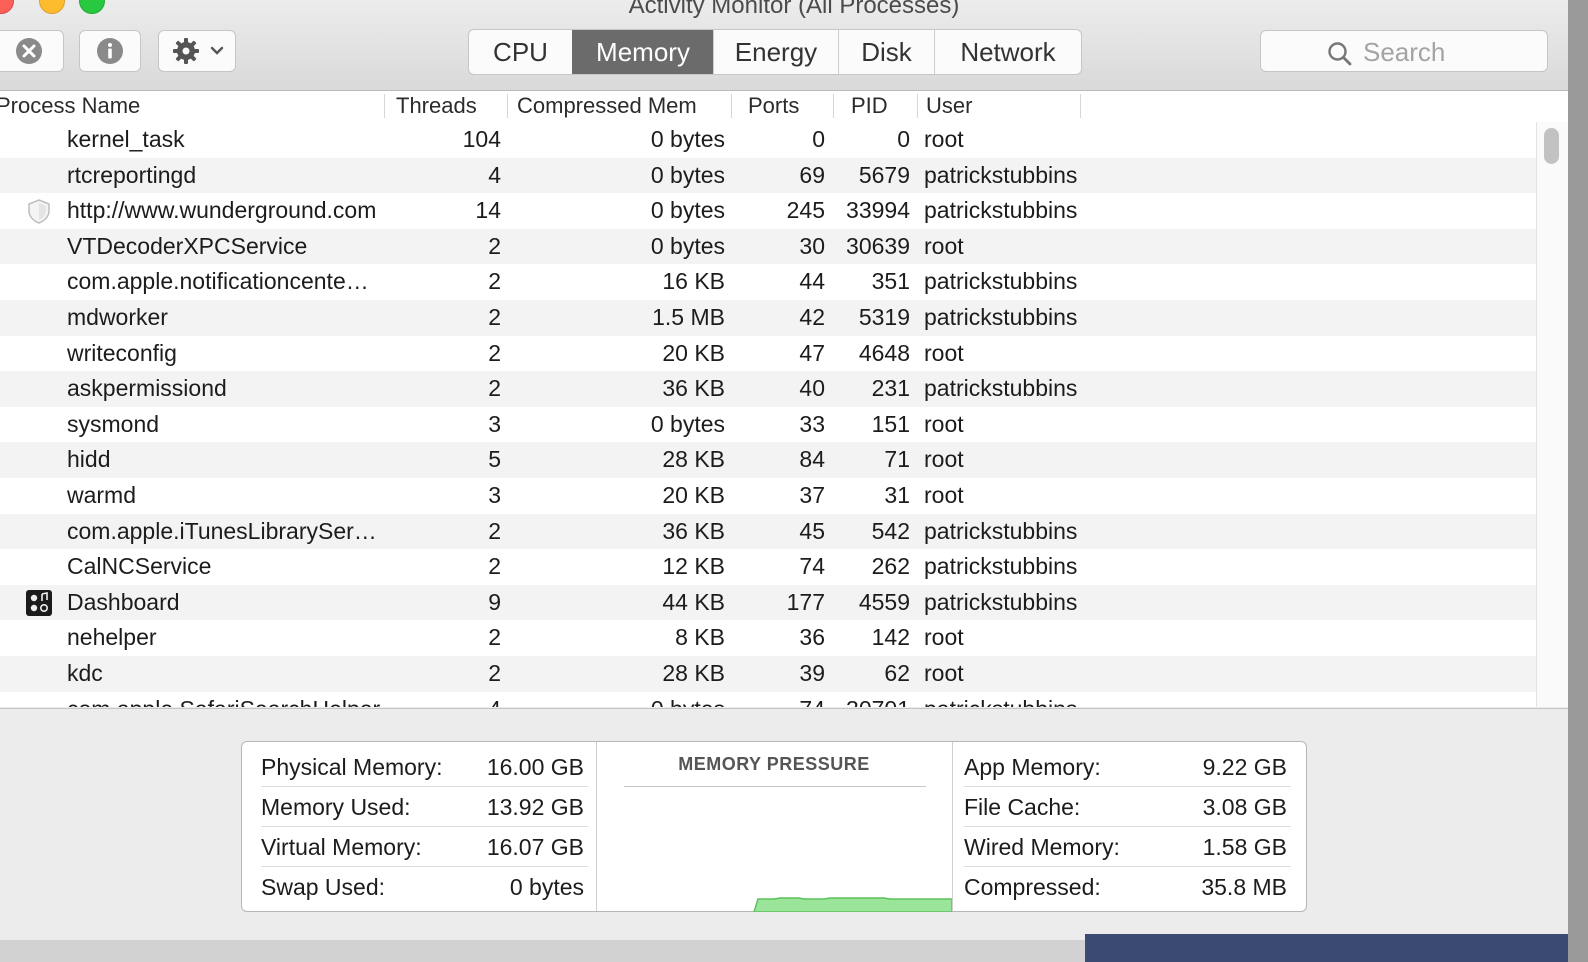 The width and height of the screenshot is (1588, 962). I want to click on table-row: sysmond 3 0 bytes 33 151 root, so click(768, 425).